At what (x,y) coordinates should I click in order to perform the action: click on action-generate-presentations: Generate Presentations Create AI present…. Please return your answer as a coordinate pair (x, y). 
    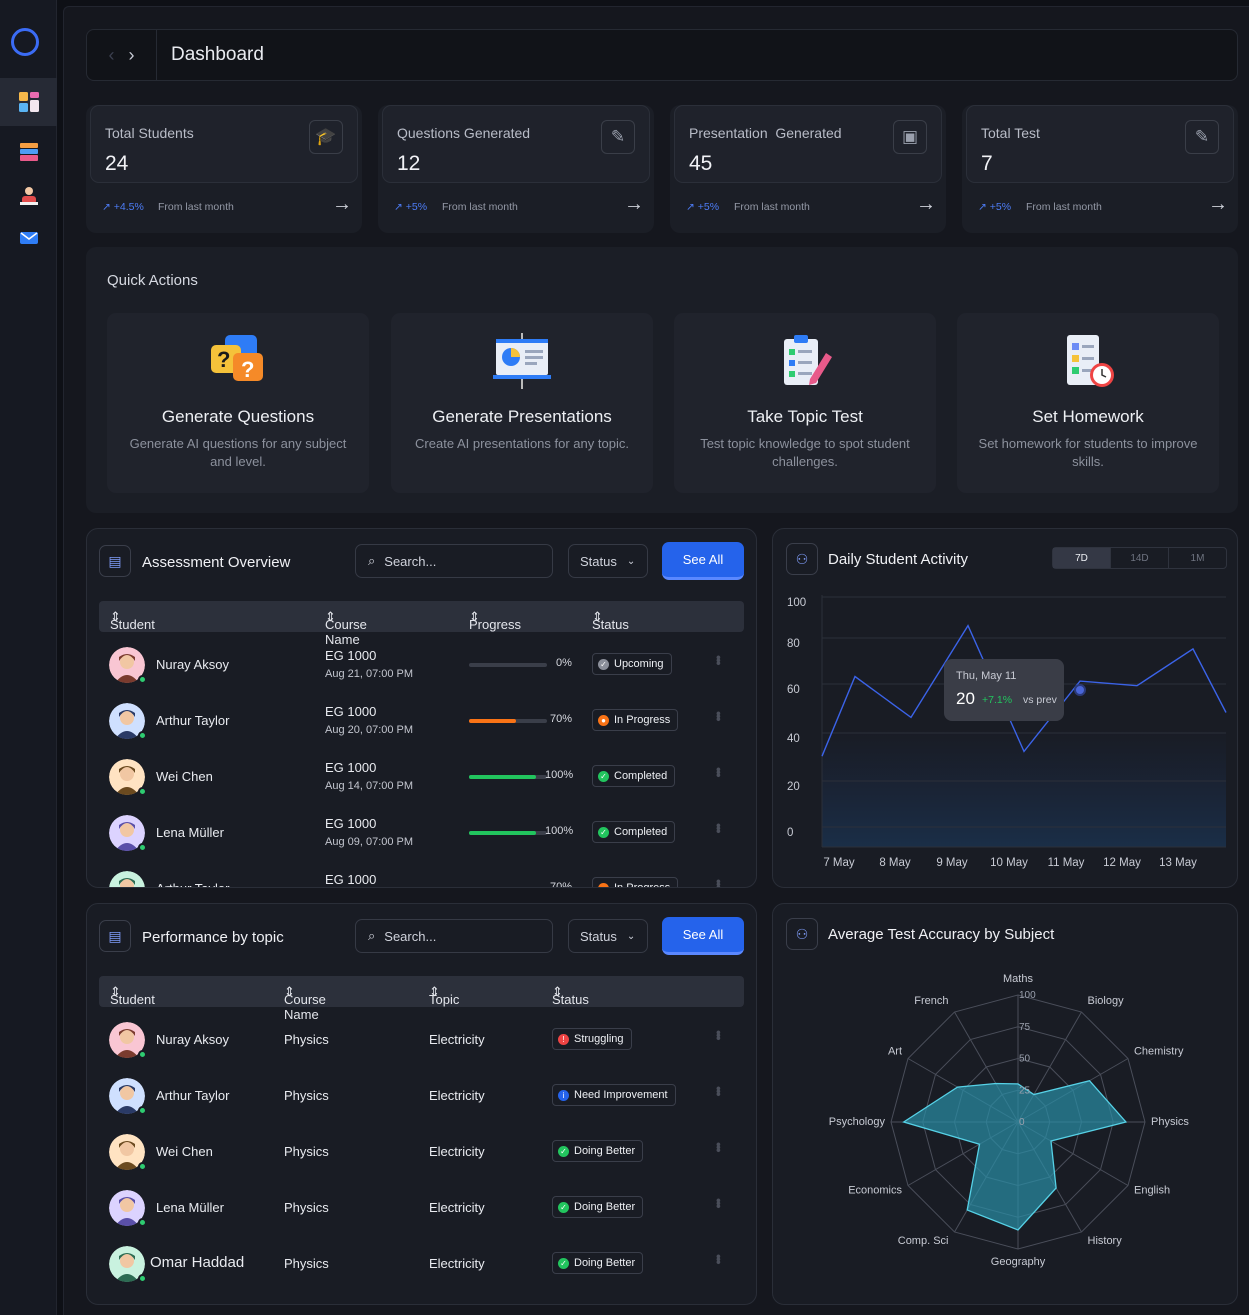
    Looking at the image, I should click on (522, 403).